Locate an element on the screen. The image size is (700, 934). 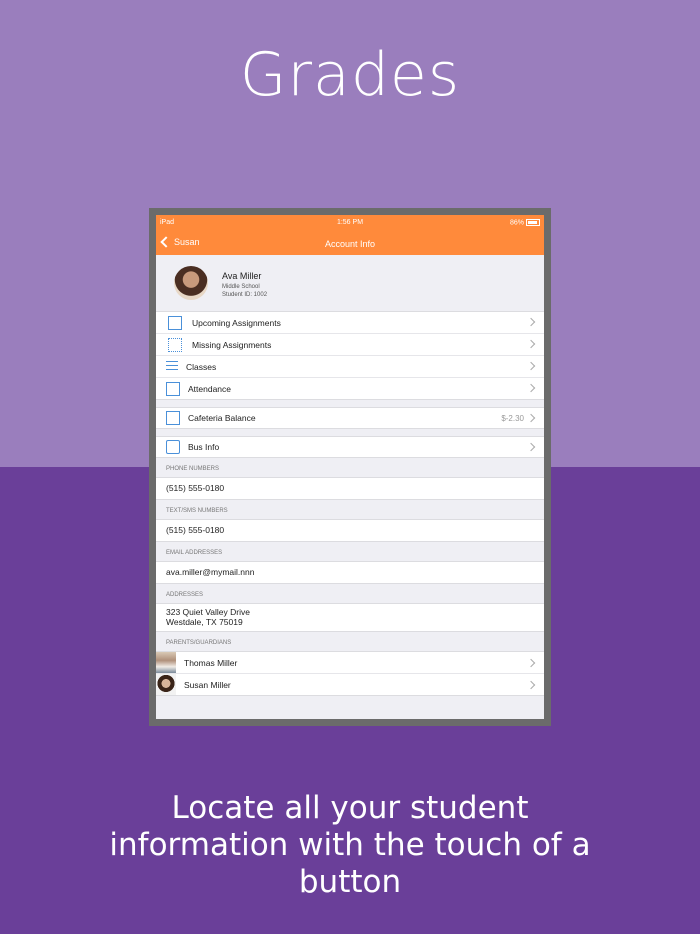
bus-group: Bus Info is located at coordinates (350, 447).